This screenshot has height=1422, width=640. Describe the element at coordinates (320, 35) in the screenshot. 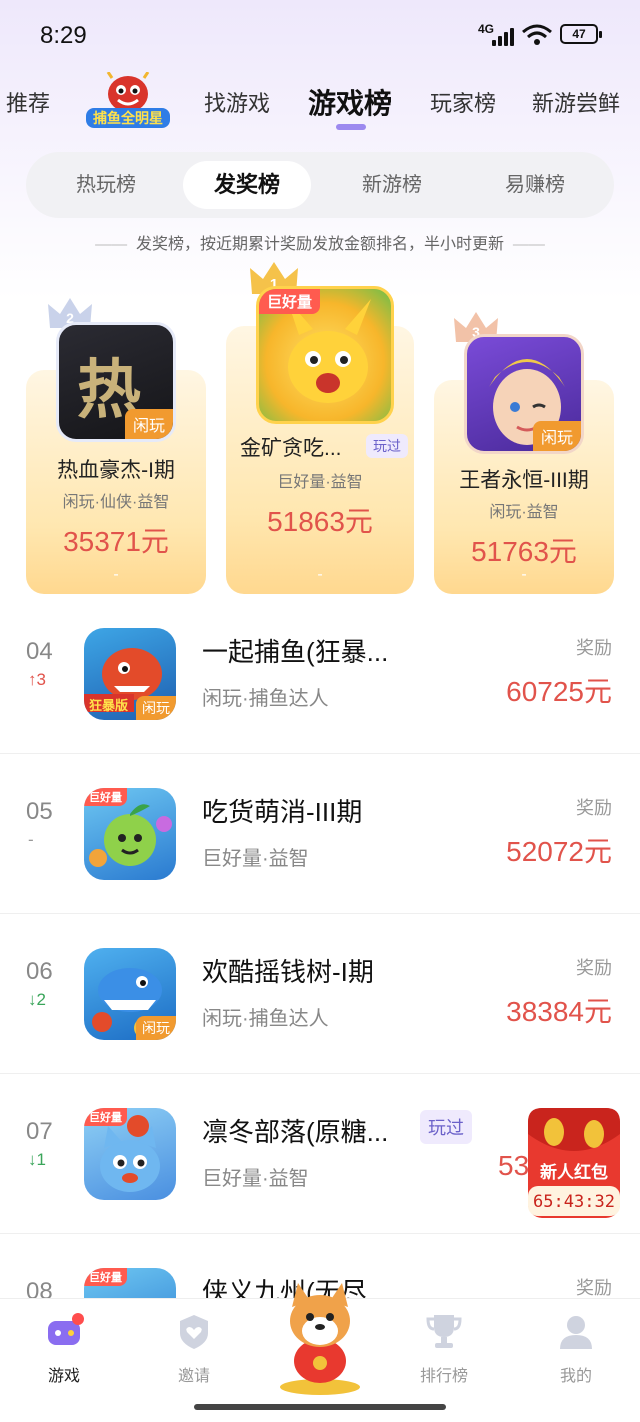

I see `status-bar: 8:29 4G 47` at that location.